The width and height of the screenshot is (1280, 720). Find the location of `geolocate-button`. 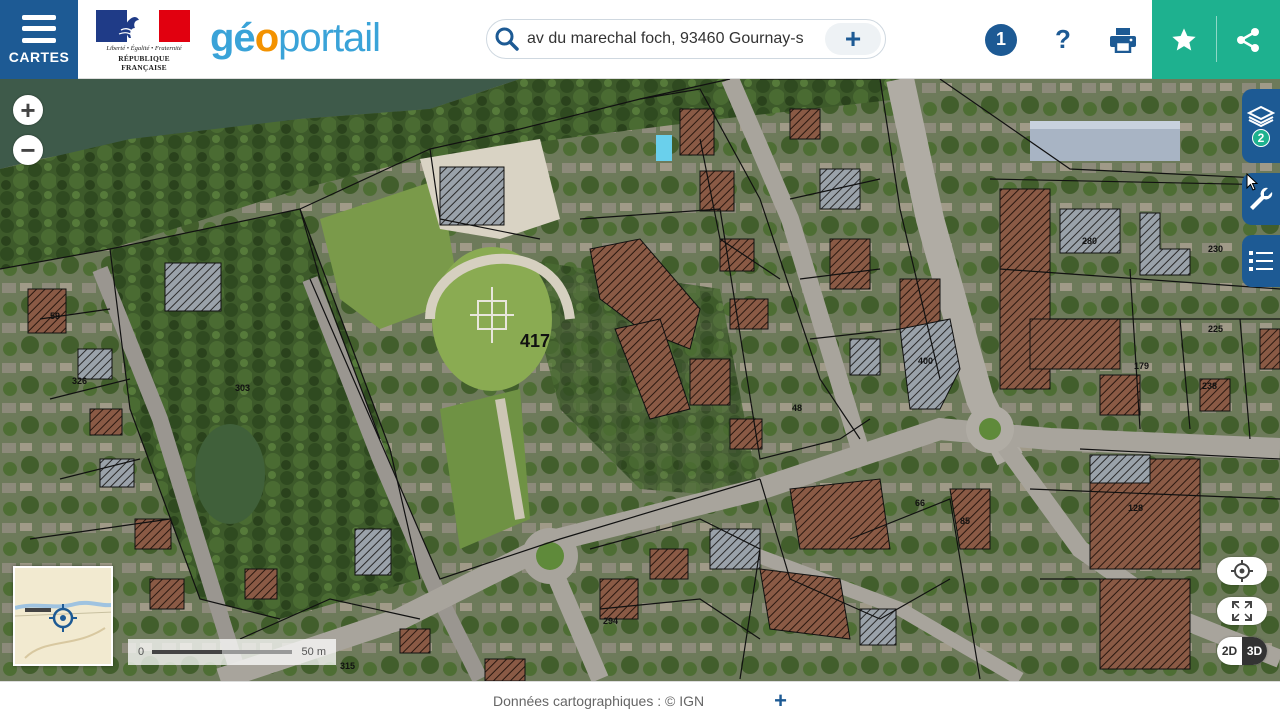

geolocate-button is located at coordinates (1242, 571).